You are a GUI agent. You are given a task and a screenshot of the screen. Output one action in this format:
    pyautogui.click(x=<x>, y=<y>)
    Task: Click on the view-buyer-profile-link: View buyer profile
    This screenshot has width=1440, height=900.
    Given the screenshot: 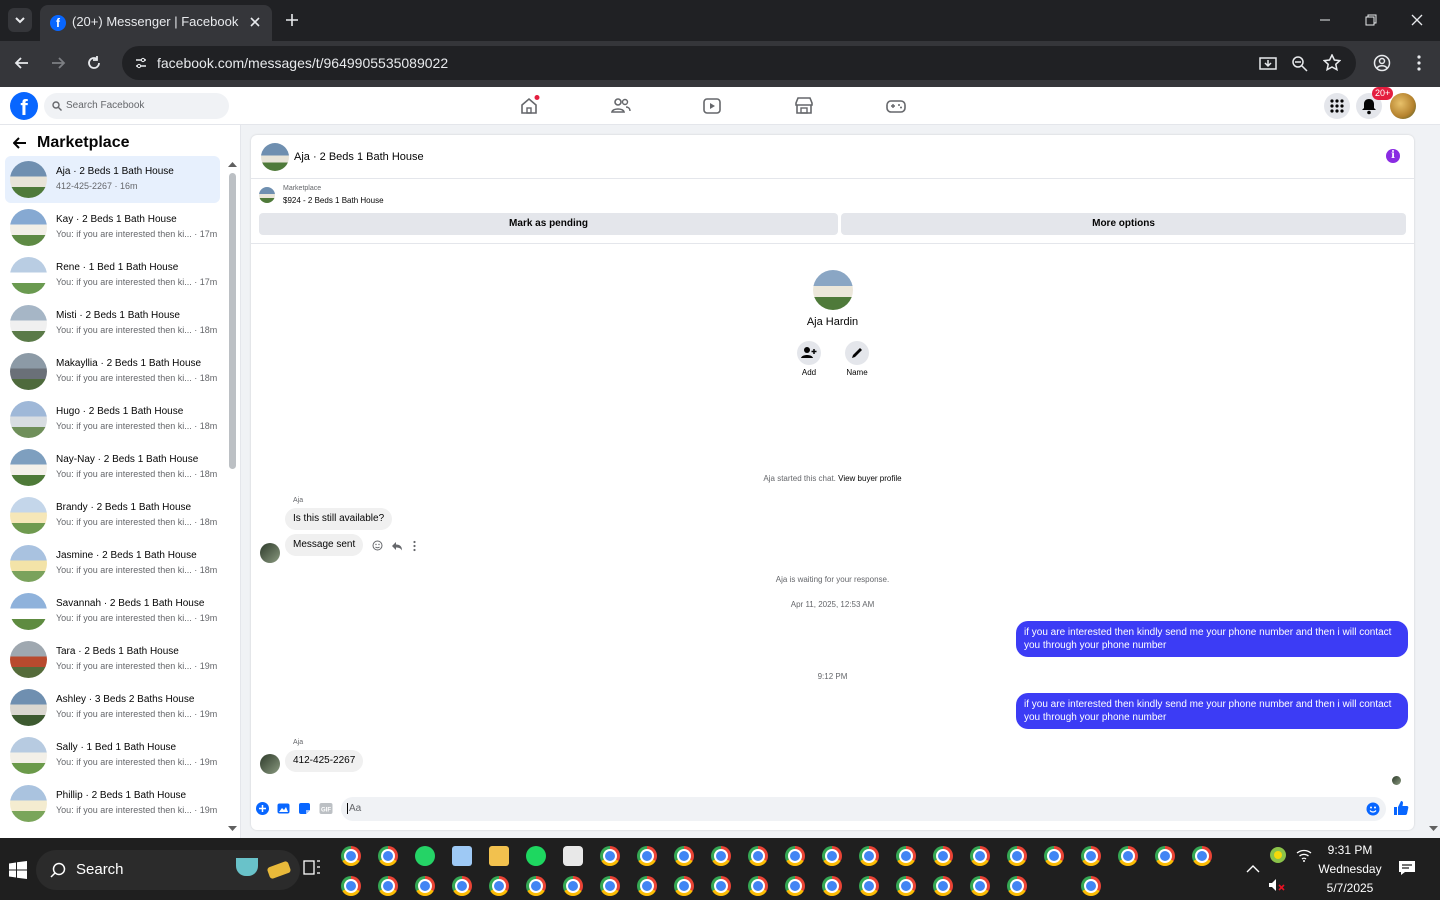 What is the action you would take?
    pyautogui.click(x=869, y=478)
    